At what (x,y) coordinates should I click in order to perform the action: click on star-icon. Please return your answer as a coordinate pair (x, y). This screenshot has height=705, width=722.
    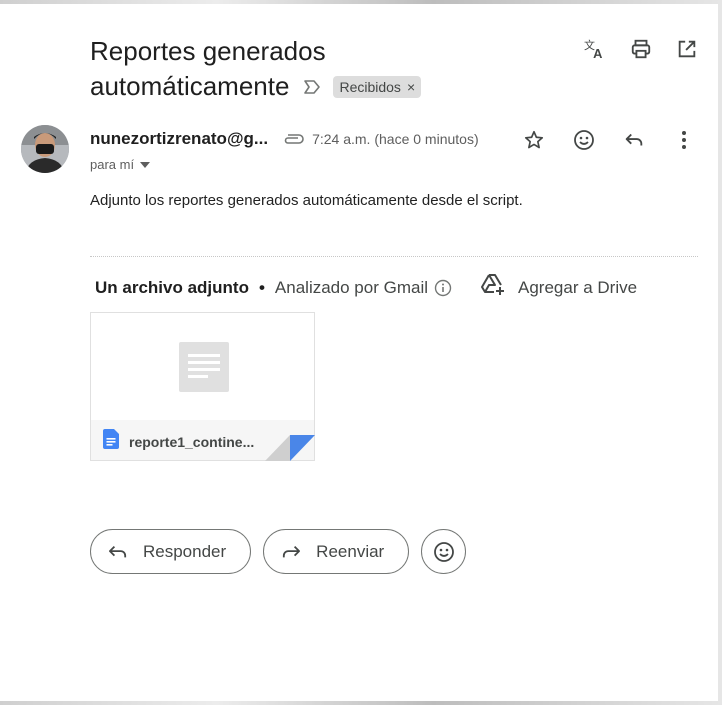
    Looking at the image, I should click on (534, 140).